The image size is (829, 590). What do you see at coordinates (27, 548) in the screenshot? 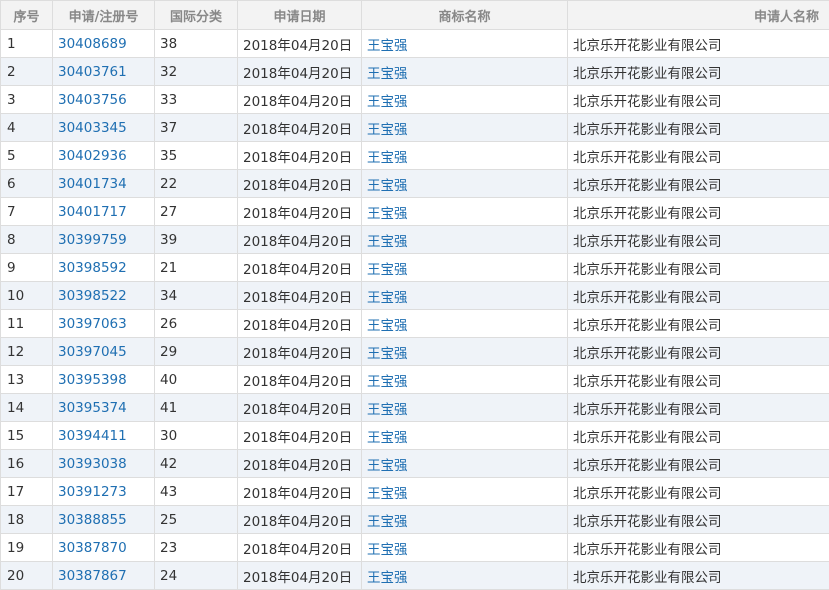
I see `row-index: 19` at bounding box center [27, 548].